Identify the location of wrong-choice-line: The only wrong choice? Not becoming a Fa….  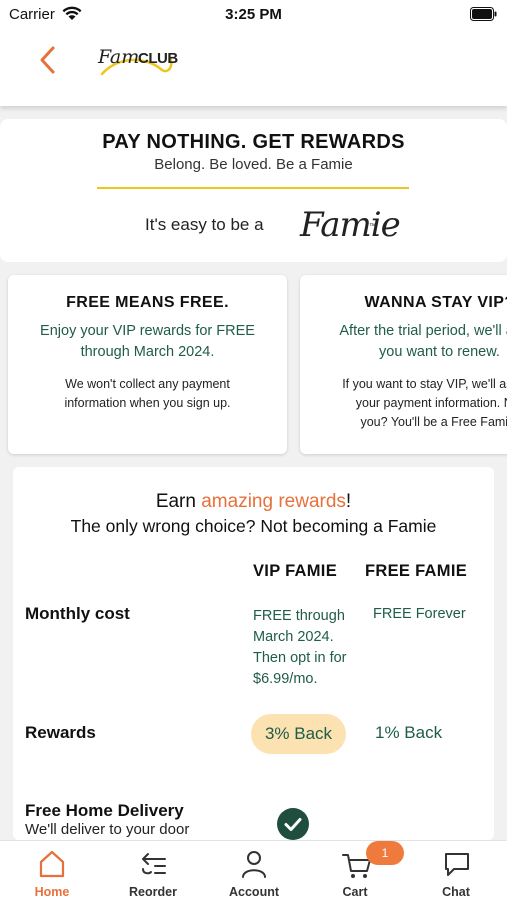
(253, 526).